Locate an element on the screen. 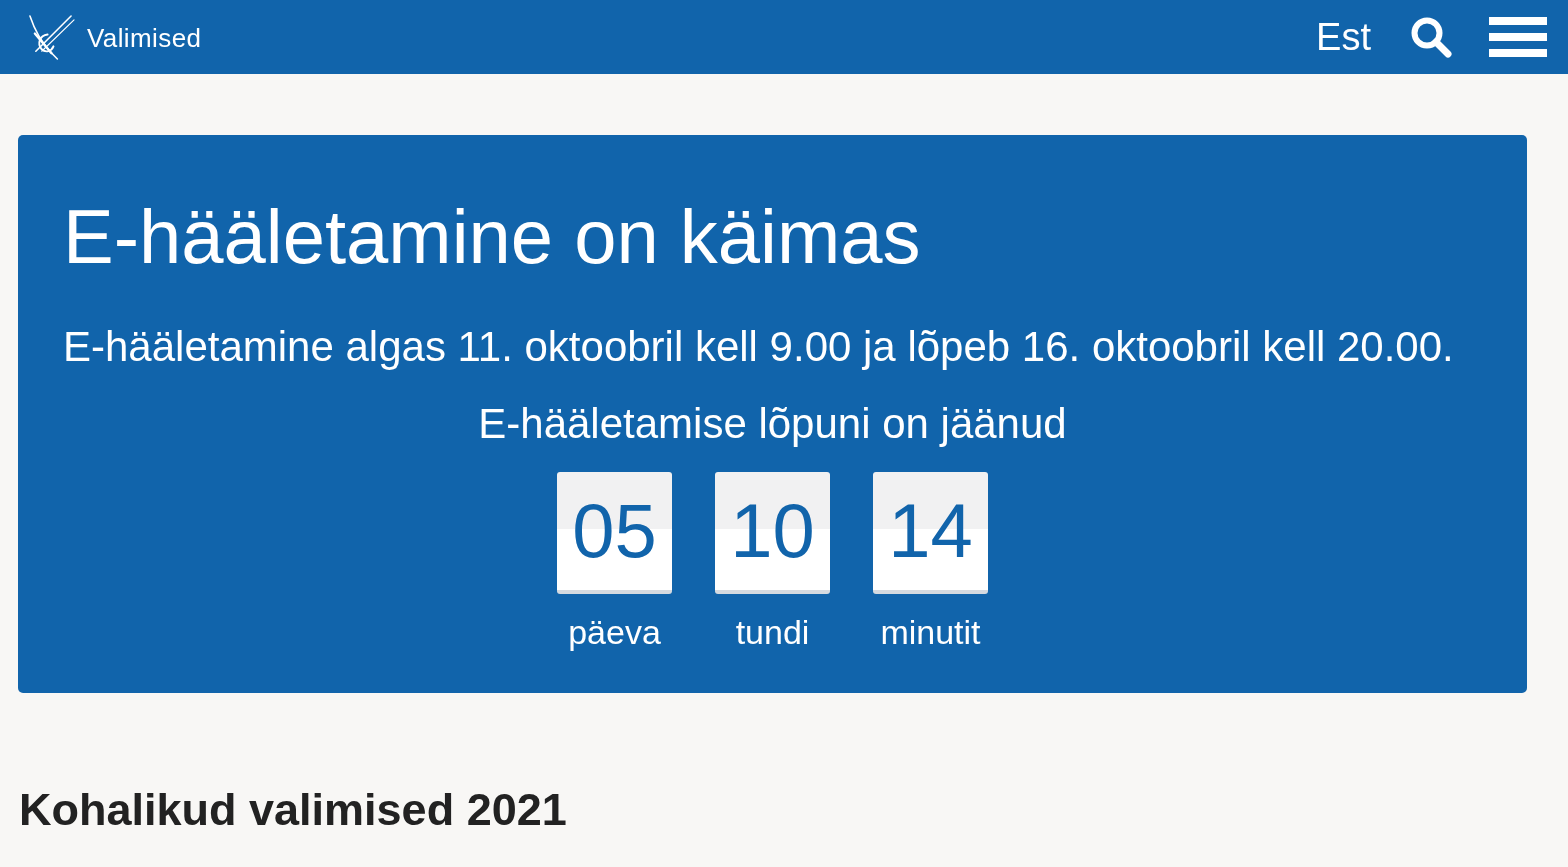 The height and width of the screenshot is (867, 1568). banner-subtitle: E-hääletamine algas 11. oktoobril kell 9.00 ja lõpeb 16. oktoobril kell 20.00. is located at coordinates (759, 347).